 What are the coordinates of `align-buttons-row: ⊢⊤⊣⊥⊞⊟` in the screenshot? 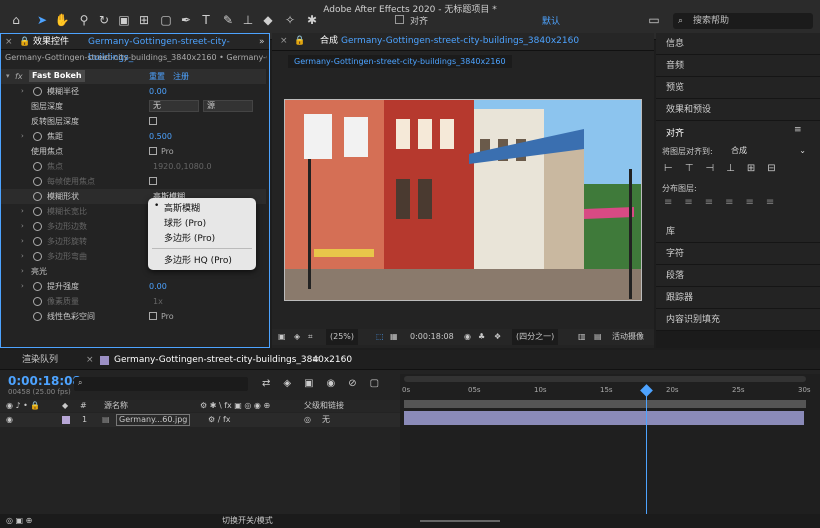 It's located at (739, 169).